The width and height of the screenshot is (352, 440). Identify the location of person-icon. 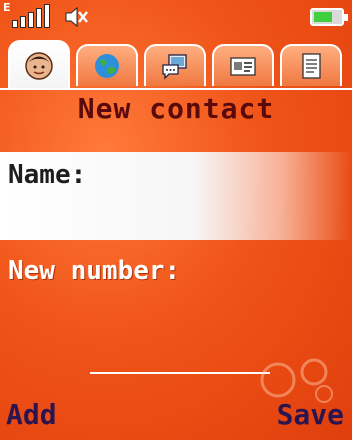
(39, 66).